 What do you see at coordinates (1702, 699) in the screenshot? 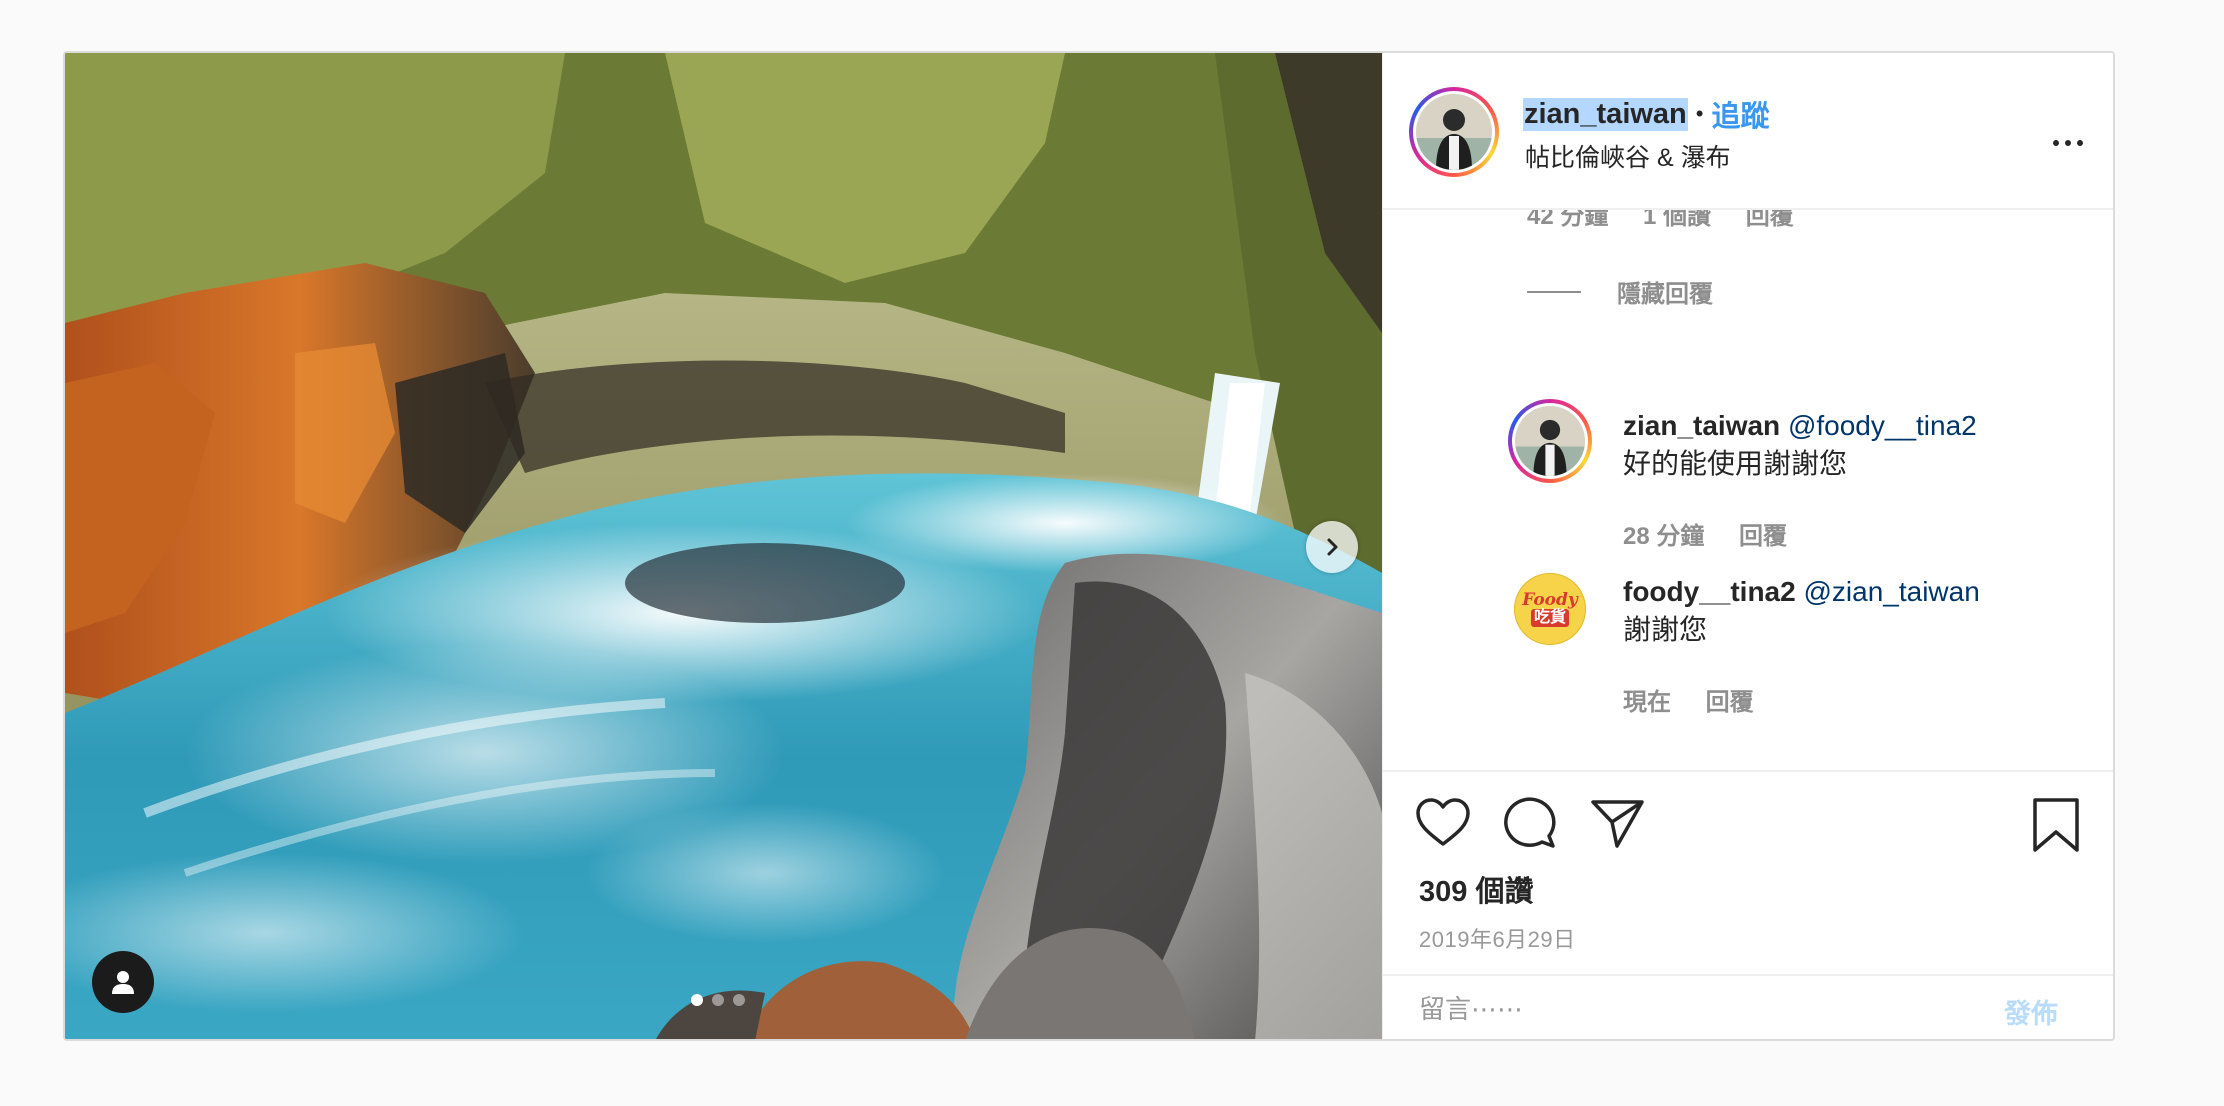
I see `reply-meta: 現在 回覆` at bounding box center [1702, 699].